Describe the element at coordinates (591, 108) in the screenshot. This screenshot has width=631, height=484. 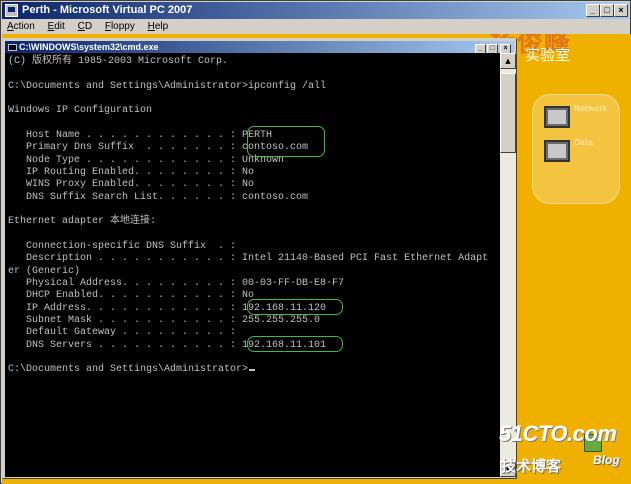
I see `desktop-icon-label: Network` at that location.